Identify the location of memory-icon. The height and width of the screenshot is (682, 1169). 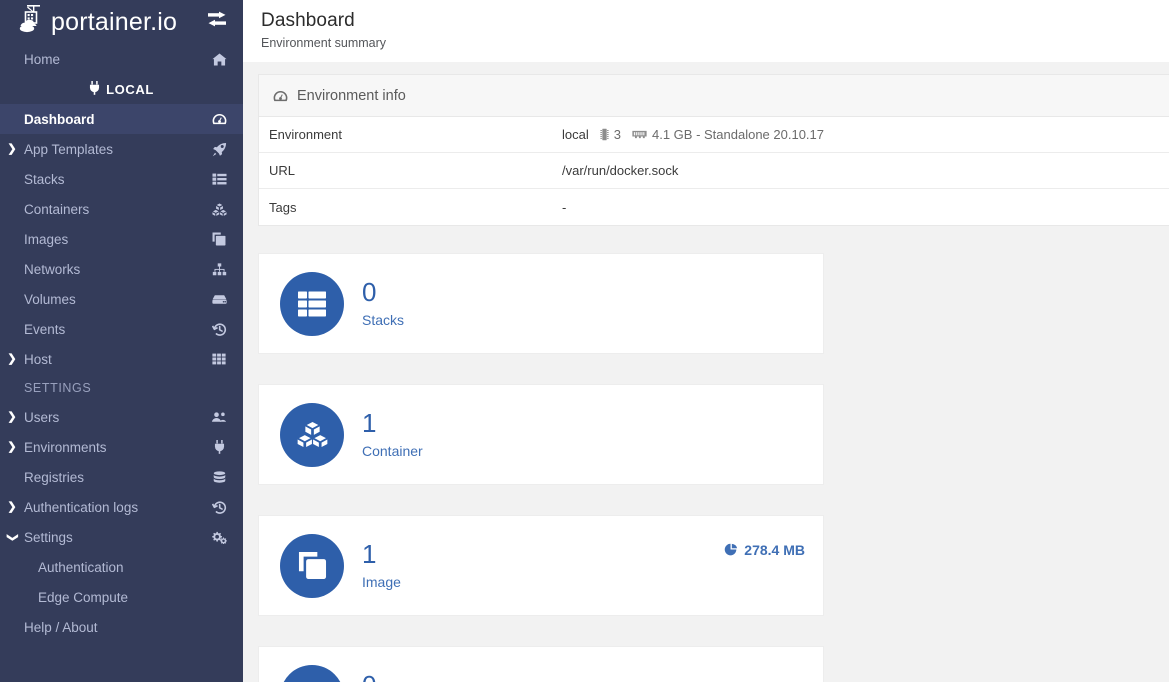
(639, 134).